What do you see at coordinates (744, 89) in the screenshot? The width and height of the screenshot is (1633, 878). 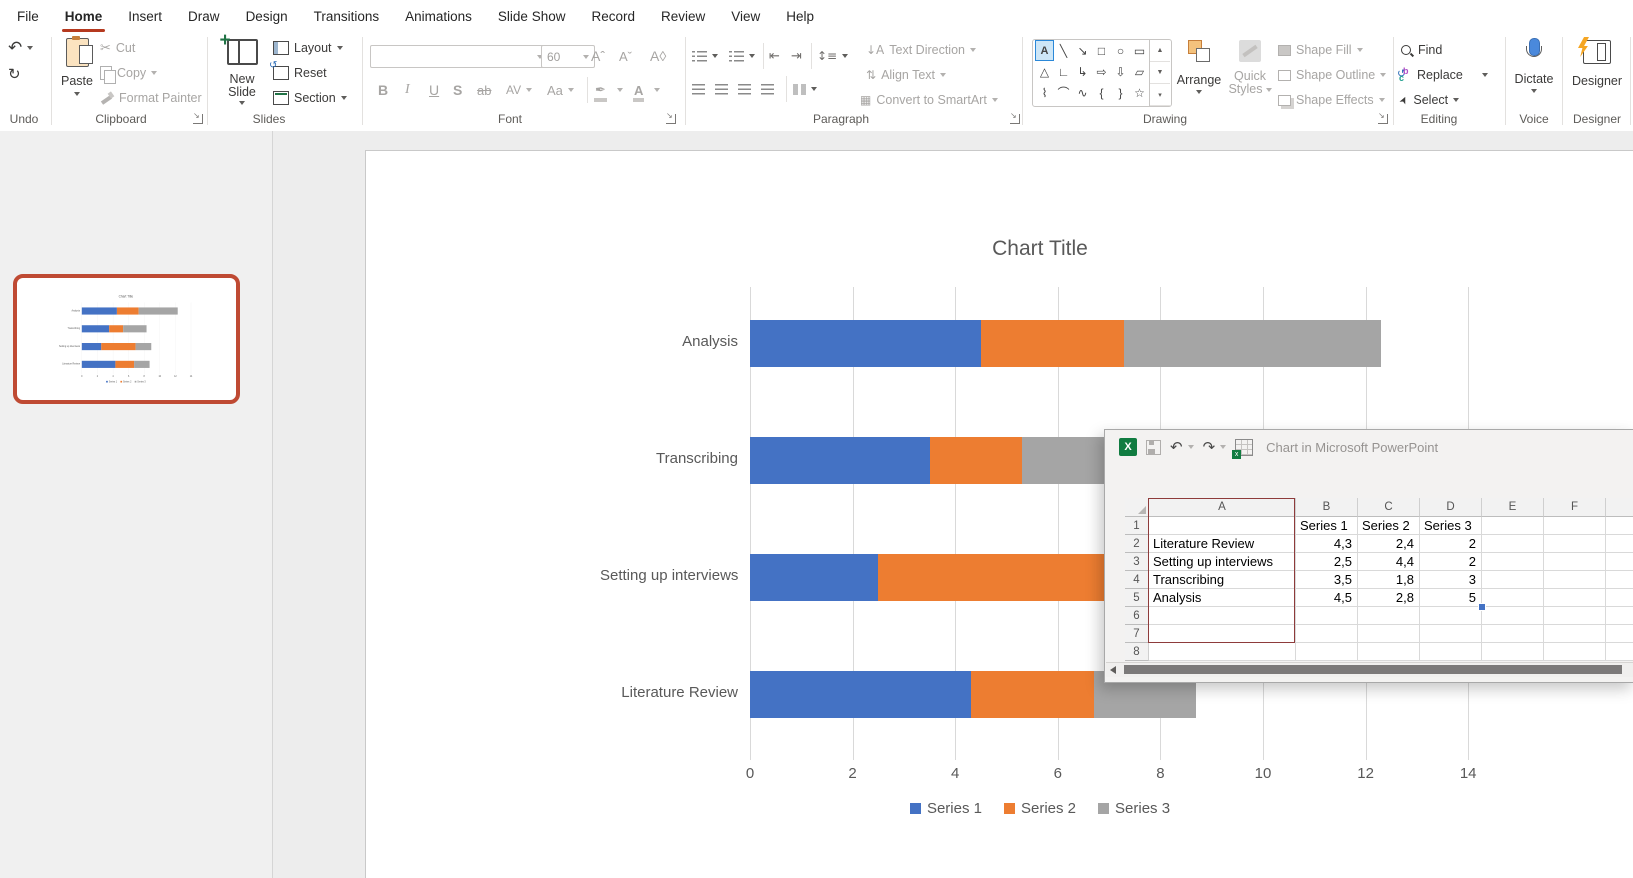 I see `align-right-button` at bounding box center [744, 89].